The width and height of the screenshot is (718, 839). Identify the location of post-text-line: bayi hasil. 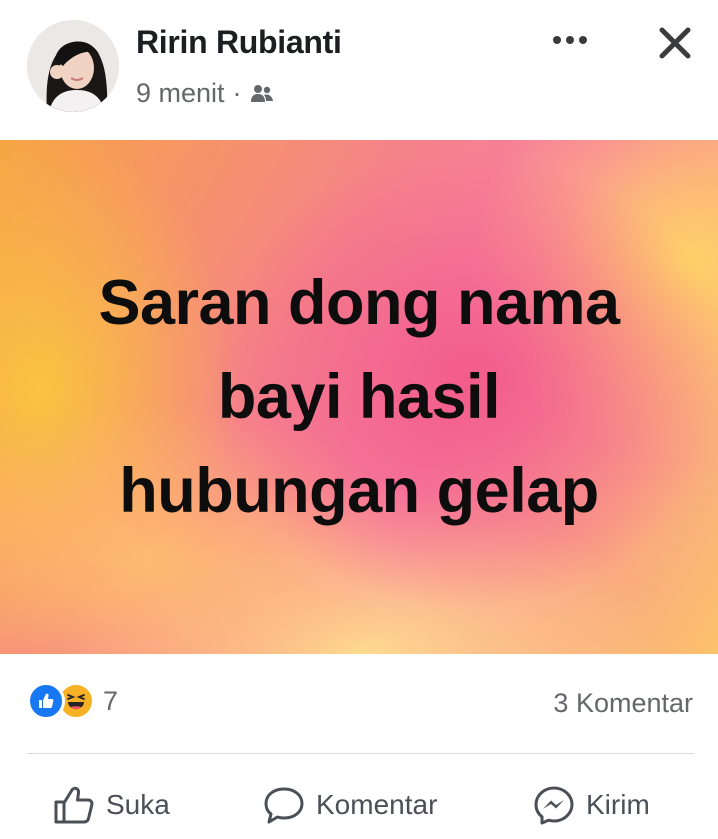
(359, 397).